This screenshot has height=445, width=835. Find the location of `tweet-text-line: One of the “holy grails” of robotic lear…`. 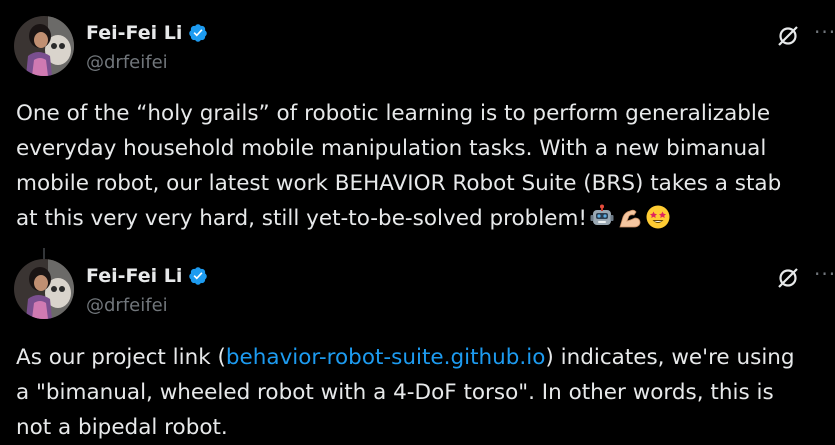

tweet-text-line: One of the “holy grails” of robotic lear… is located at coordinates (393, 113).